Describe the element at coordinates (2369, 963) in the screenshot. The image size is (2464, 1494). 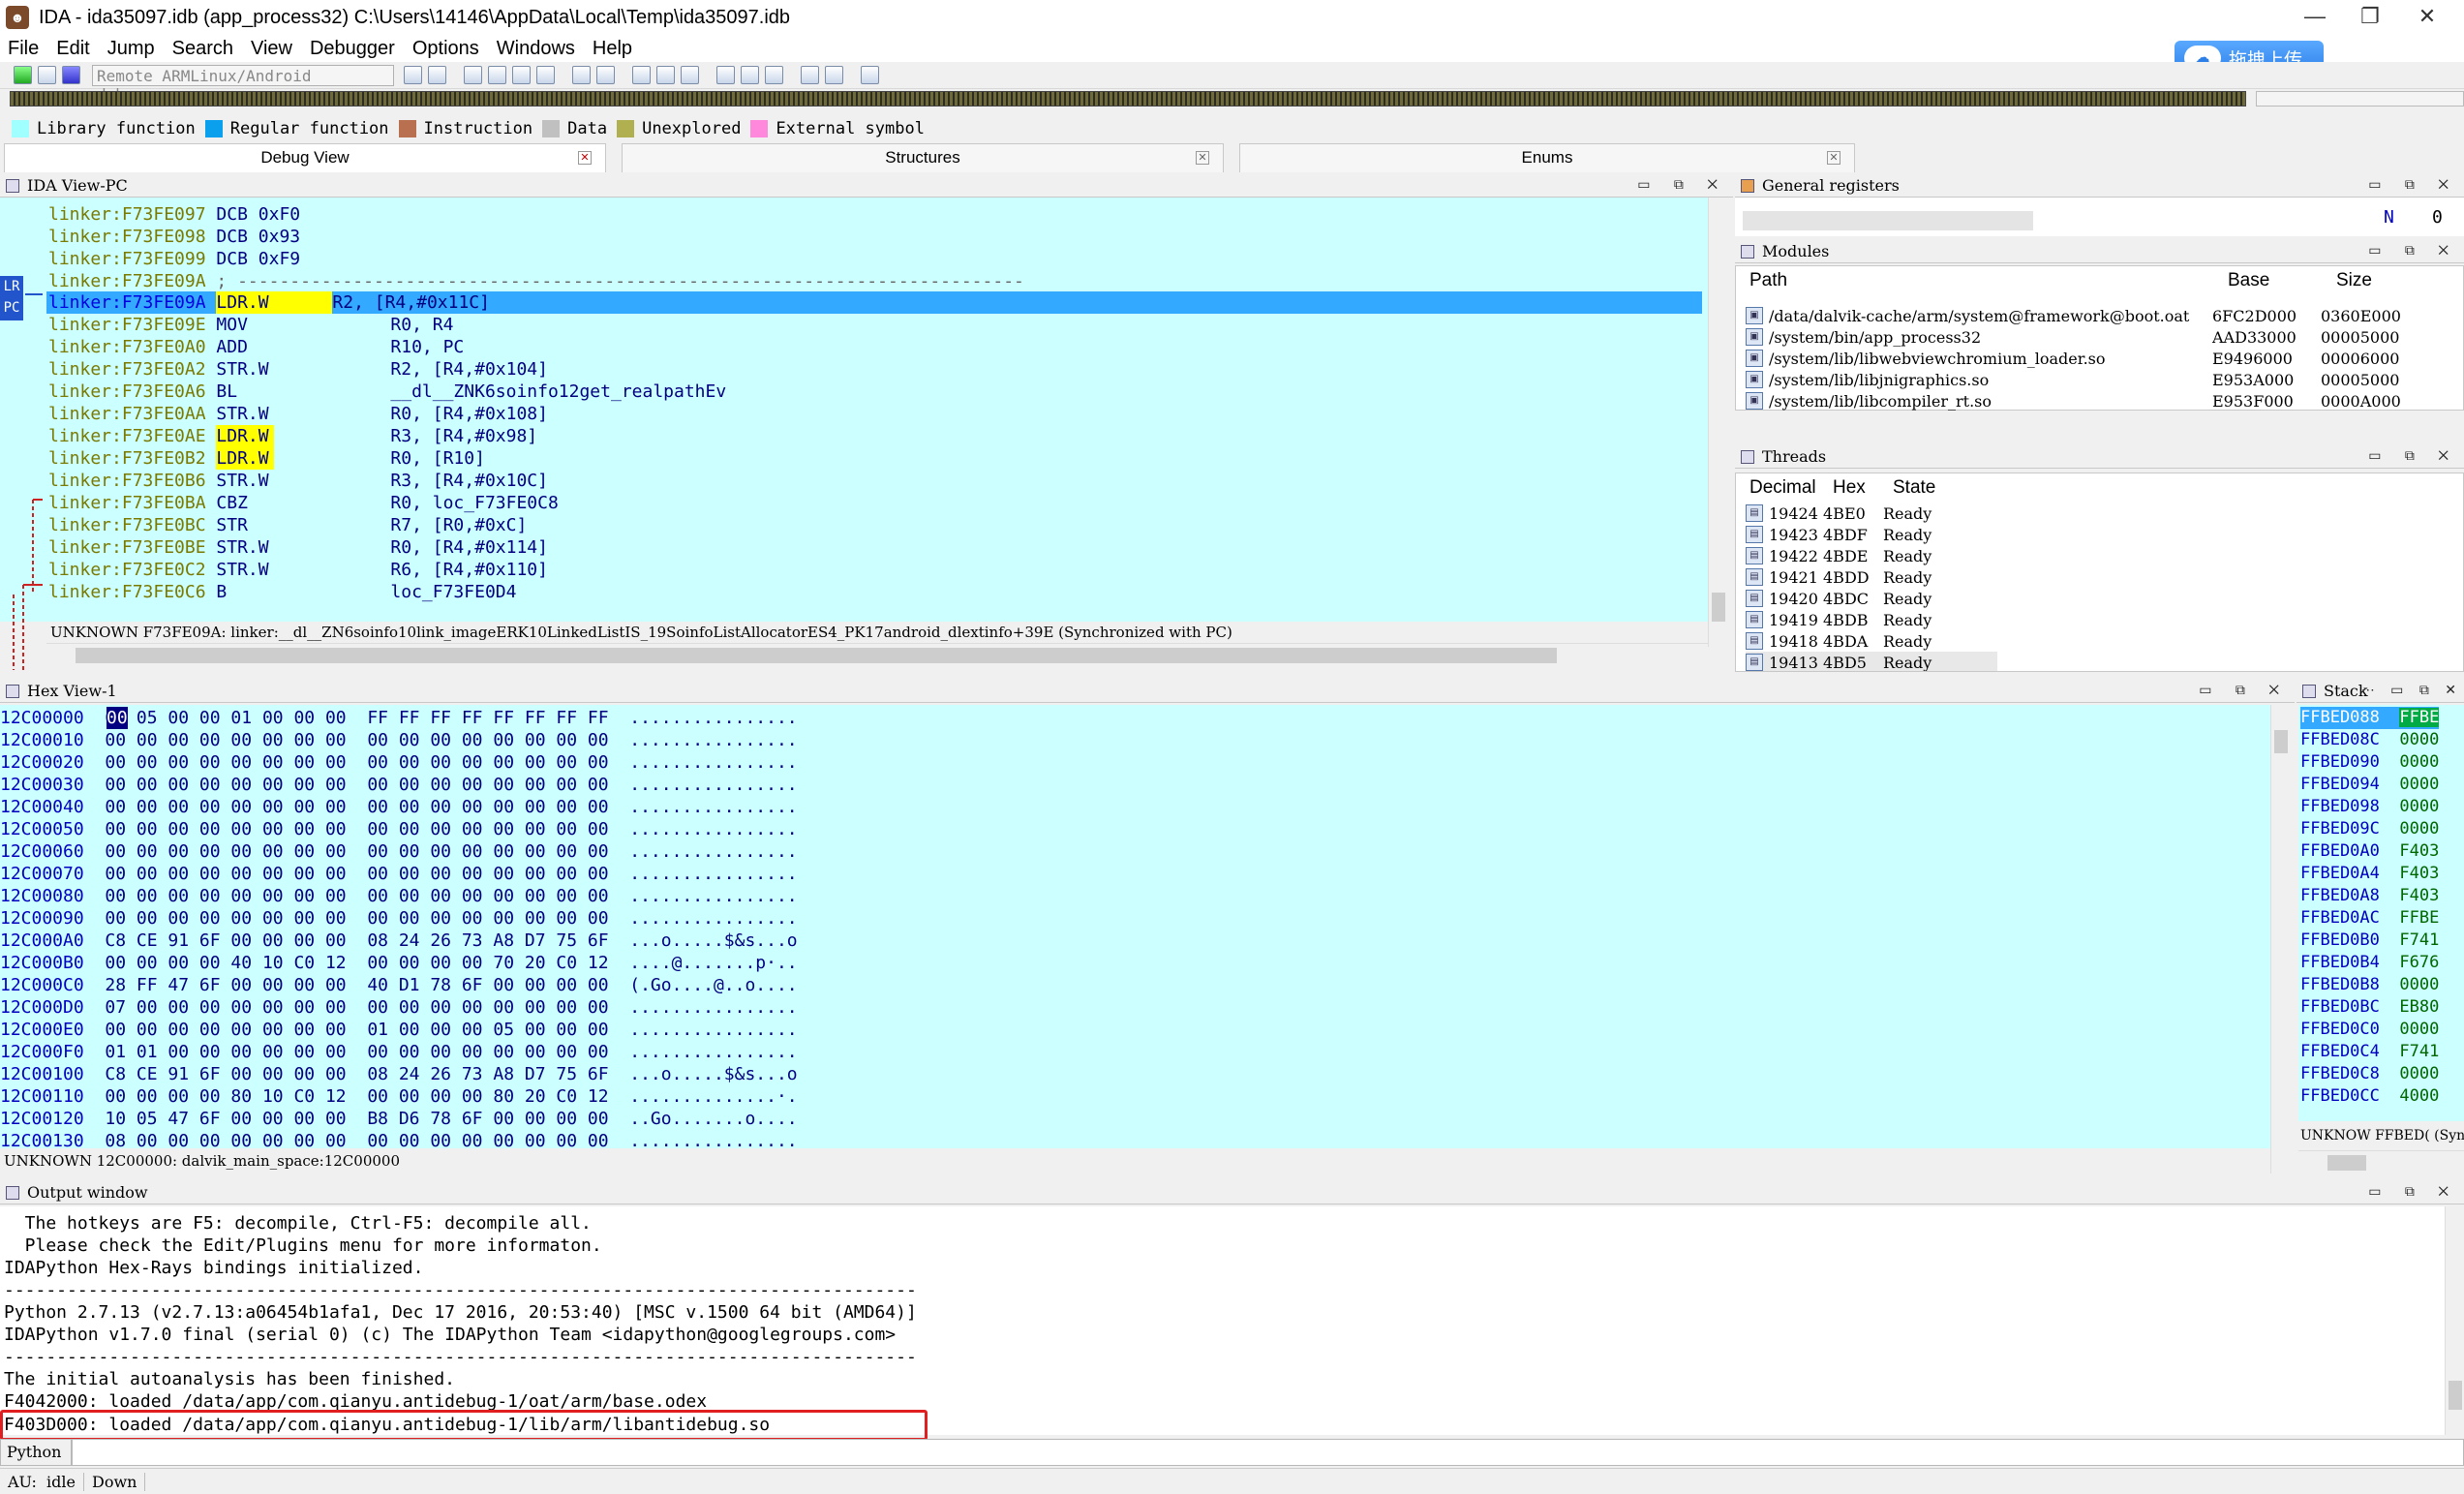
I see `stack-row: FFBED0B4 F676` at that location.